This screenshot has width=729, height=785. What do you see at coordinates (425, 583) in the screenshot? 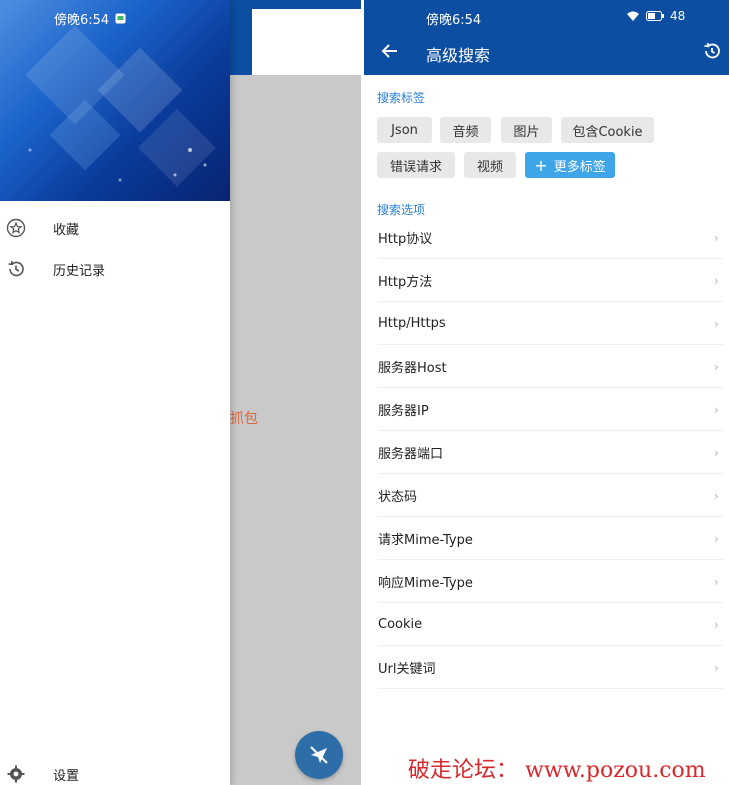
I see `option-label: 响应Mime-Type` at bounding box center [425, 583].